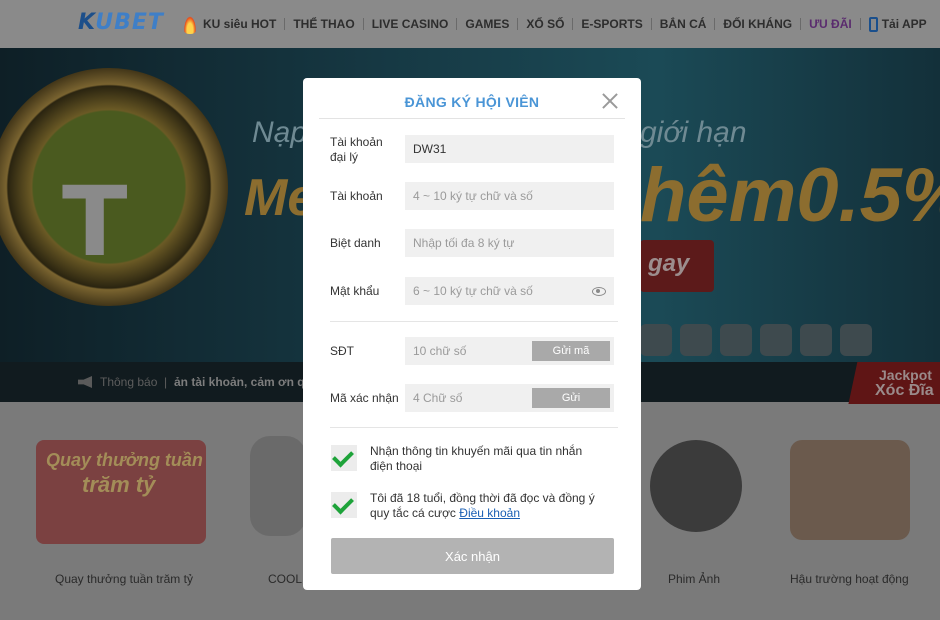  What do you see at coordinates (356, 196) in the screenshot?
I see `account-label: Tài khoản` at bounding box center [356, 196].